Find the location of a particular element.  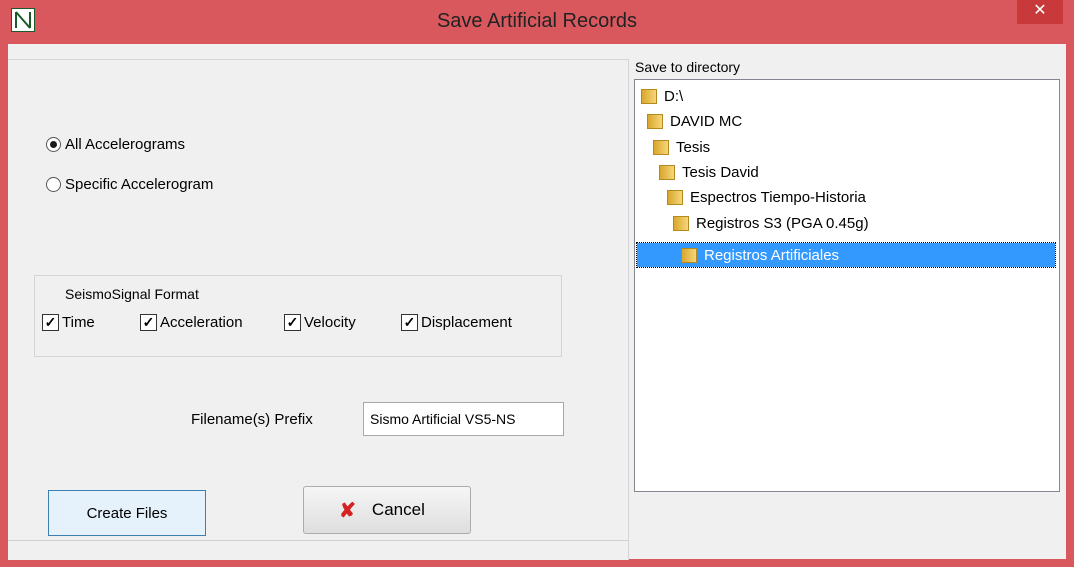

time-label: Time is located at coordinates (78, 322).